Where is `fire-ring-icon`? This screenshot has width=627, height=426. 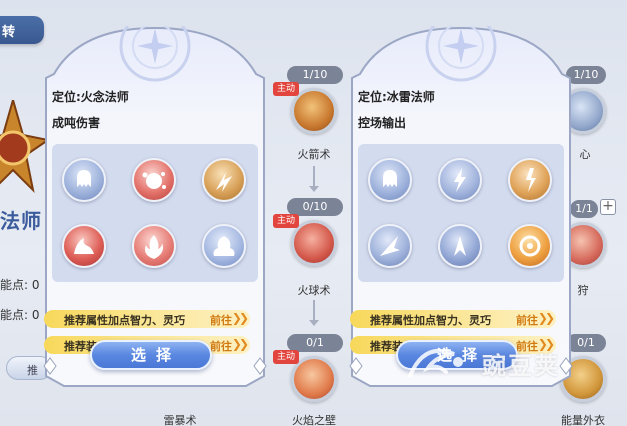
fire-ring-icon is located at coordinates (530, 246).